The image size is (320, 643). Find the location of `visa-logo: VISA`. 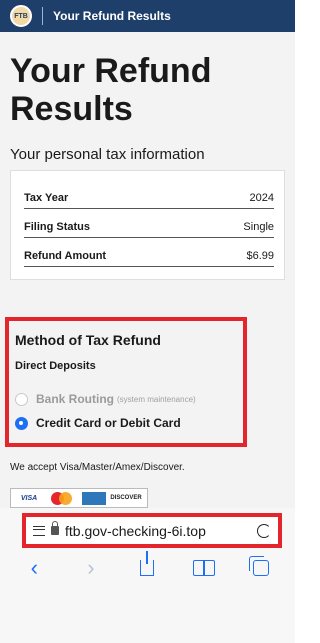

visa-logo: VISA is located at coordinates (29, 498).